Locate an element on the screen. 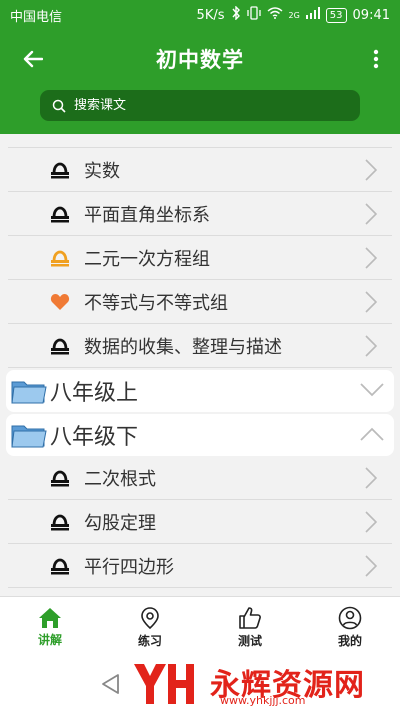 This screenshot has height=711, width=400. thumbs-up-icon is located at coordinates (250, 618).